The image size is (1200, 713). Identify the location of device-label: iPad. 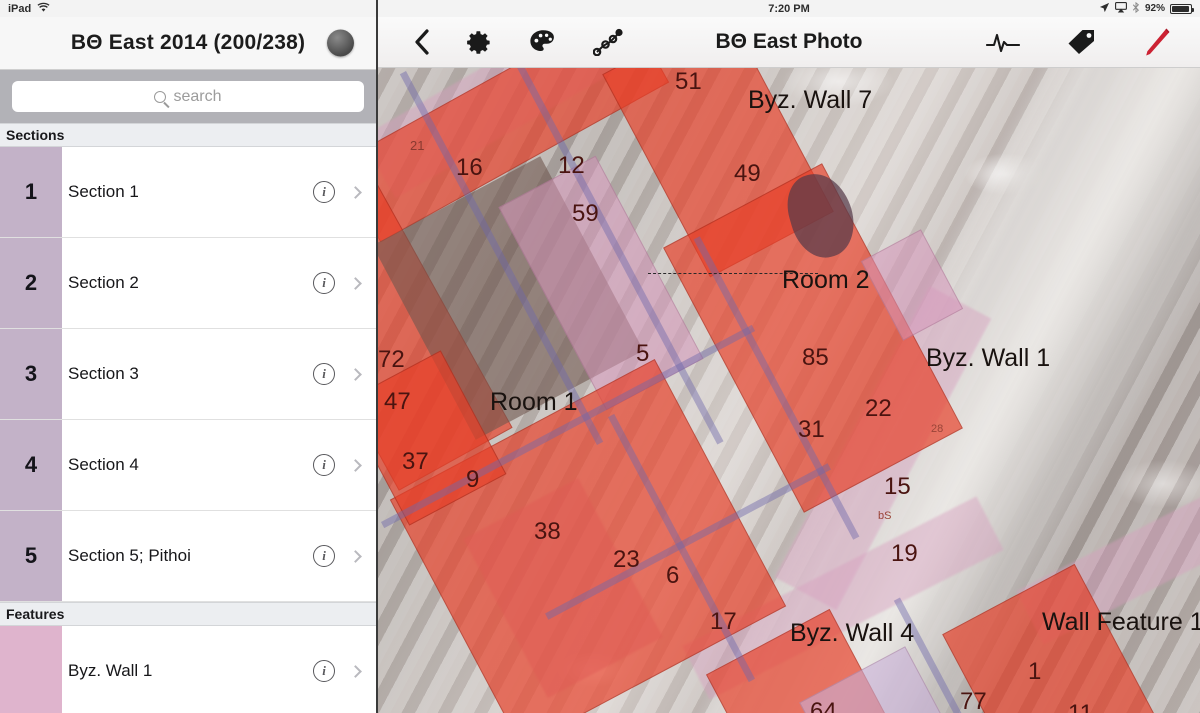
(20, 8).